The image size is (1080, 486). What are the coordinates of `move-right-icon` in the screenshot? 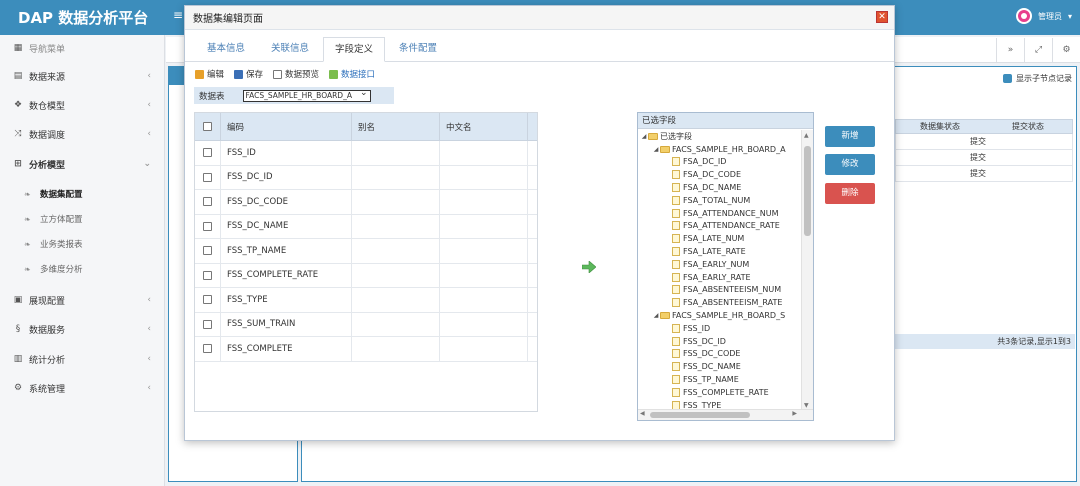 It's located at (589, 267).